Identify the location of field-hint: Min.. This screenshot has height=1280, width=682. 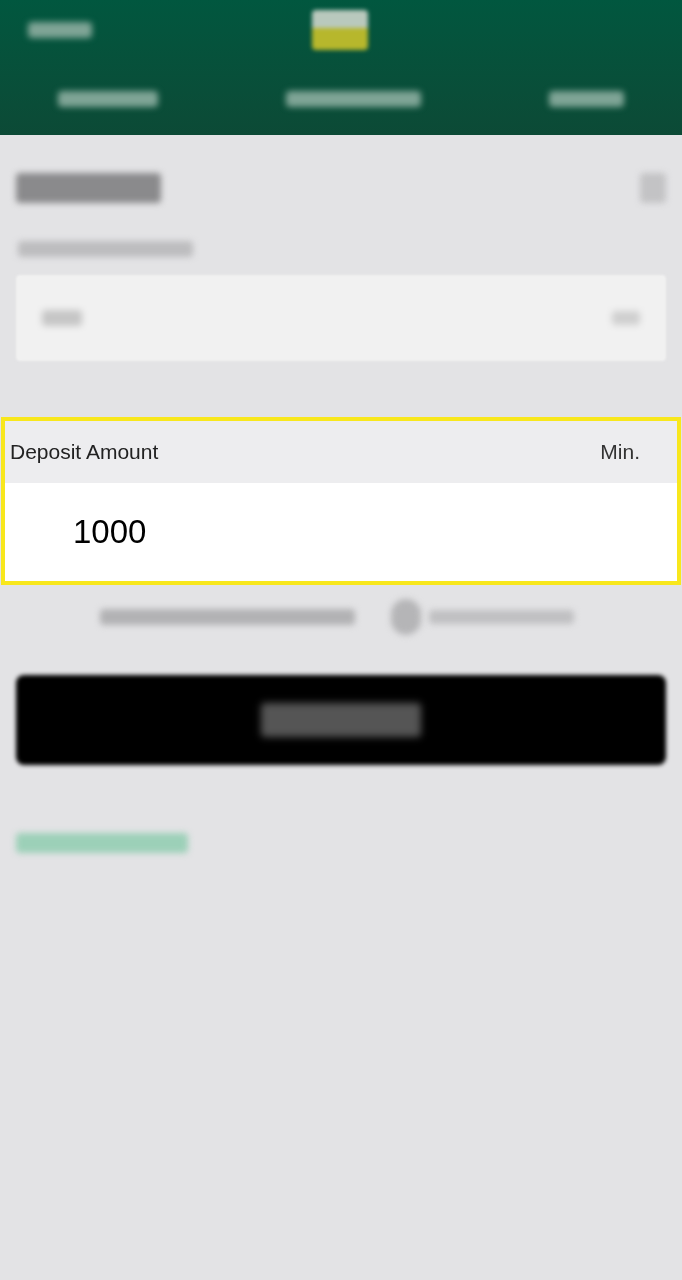
(620, 452).